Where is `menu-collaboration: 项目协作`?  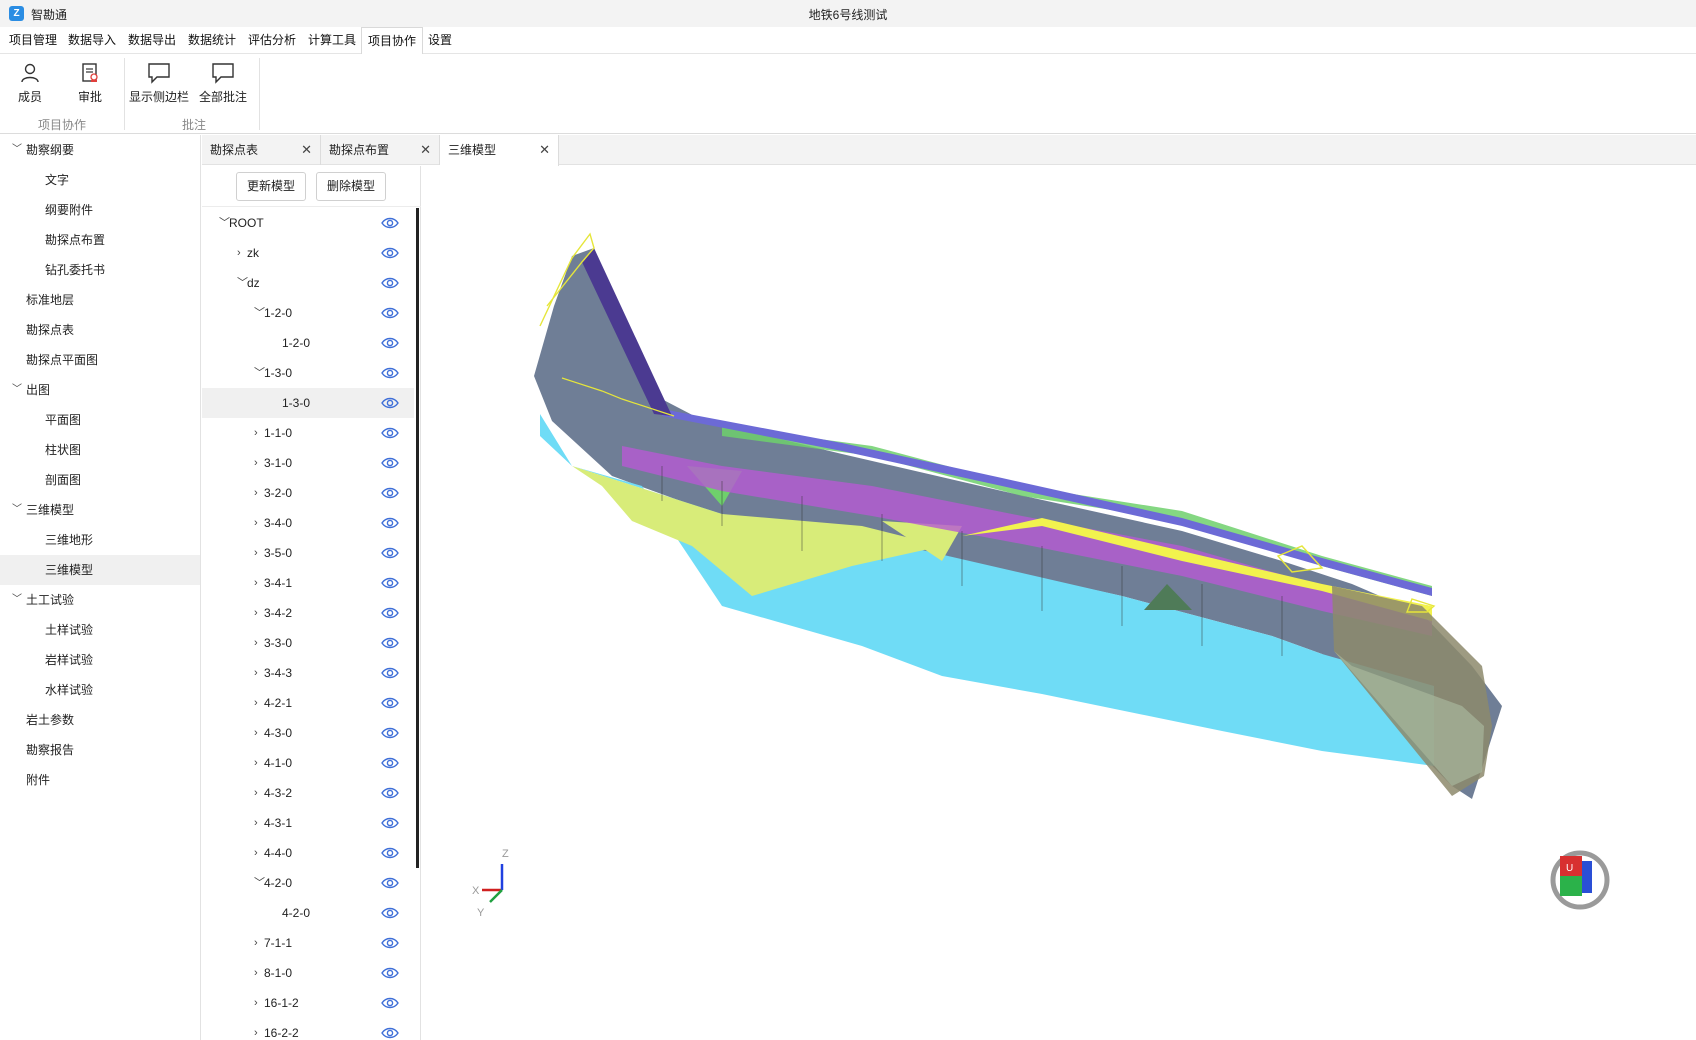
menu-collaboration: 项目协作 is located at coordinates (392, 41).